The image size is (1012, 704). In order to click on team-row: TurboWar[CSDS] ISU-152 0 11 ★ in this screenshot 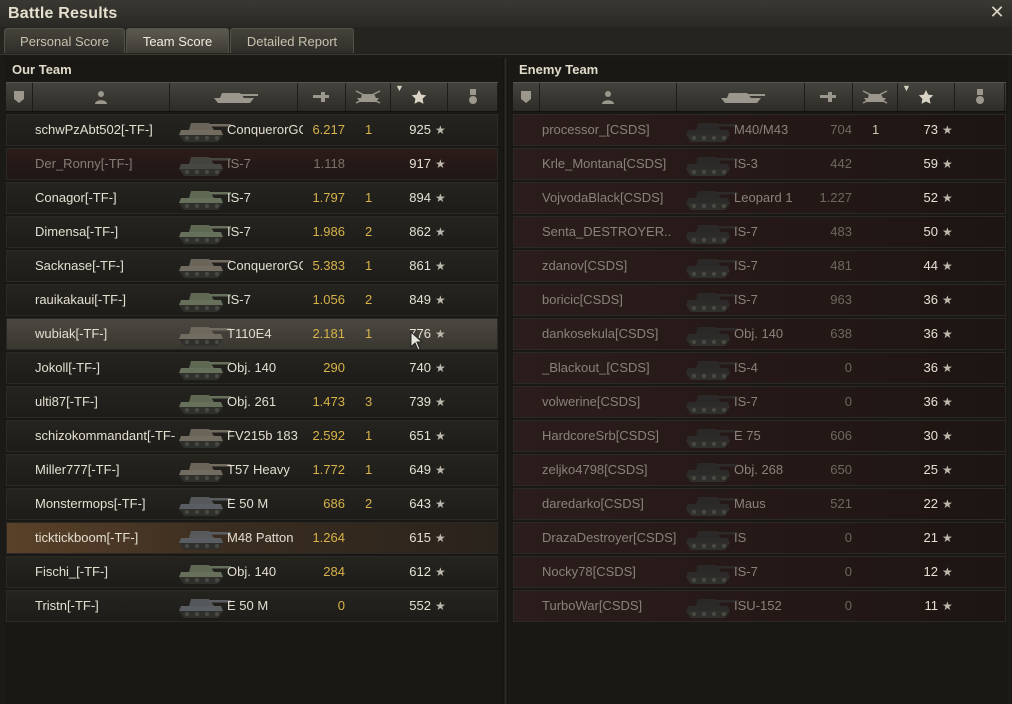, I will do `click(759, 606)`.